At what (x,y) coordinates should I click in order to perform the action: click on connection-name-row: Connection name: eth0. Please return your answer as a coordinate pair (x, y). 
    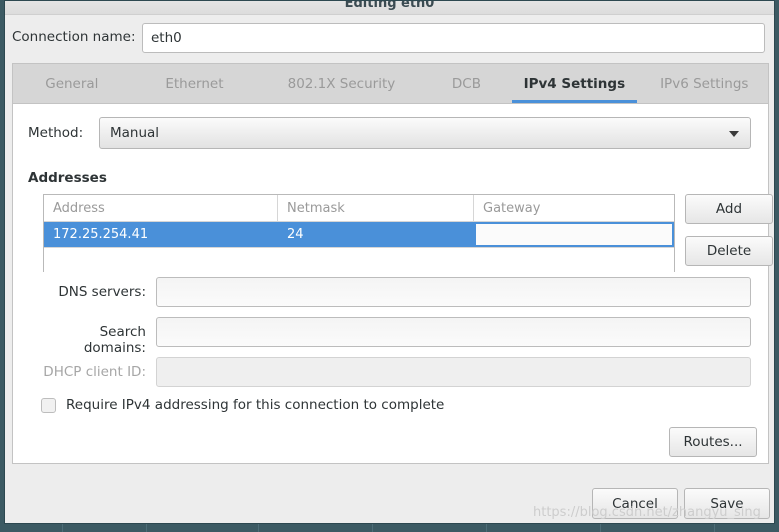
    Looking at the image, I should click on (389, 38).